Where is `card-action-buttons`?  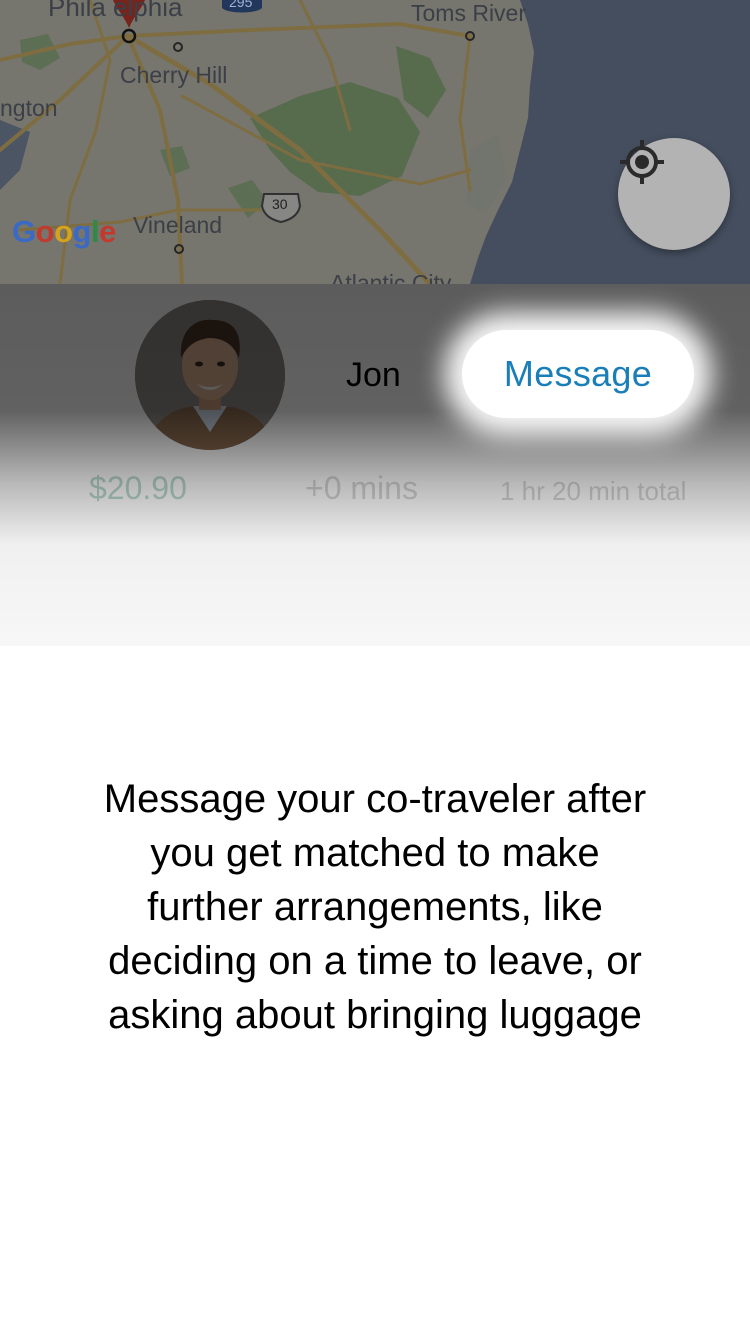
card-action-buttons is located at coordinates (375, 595).